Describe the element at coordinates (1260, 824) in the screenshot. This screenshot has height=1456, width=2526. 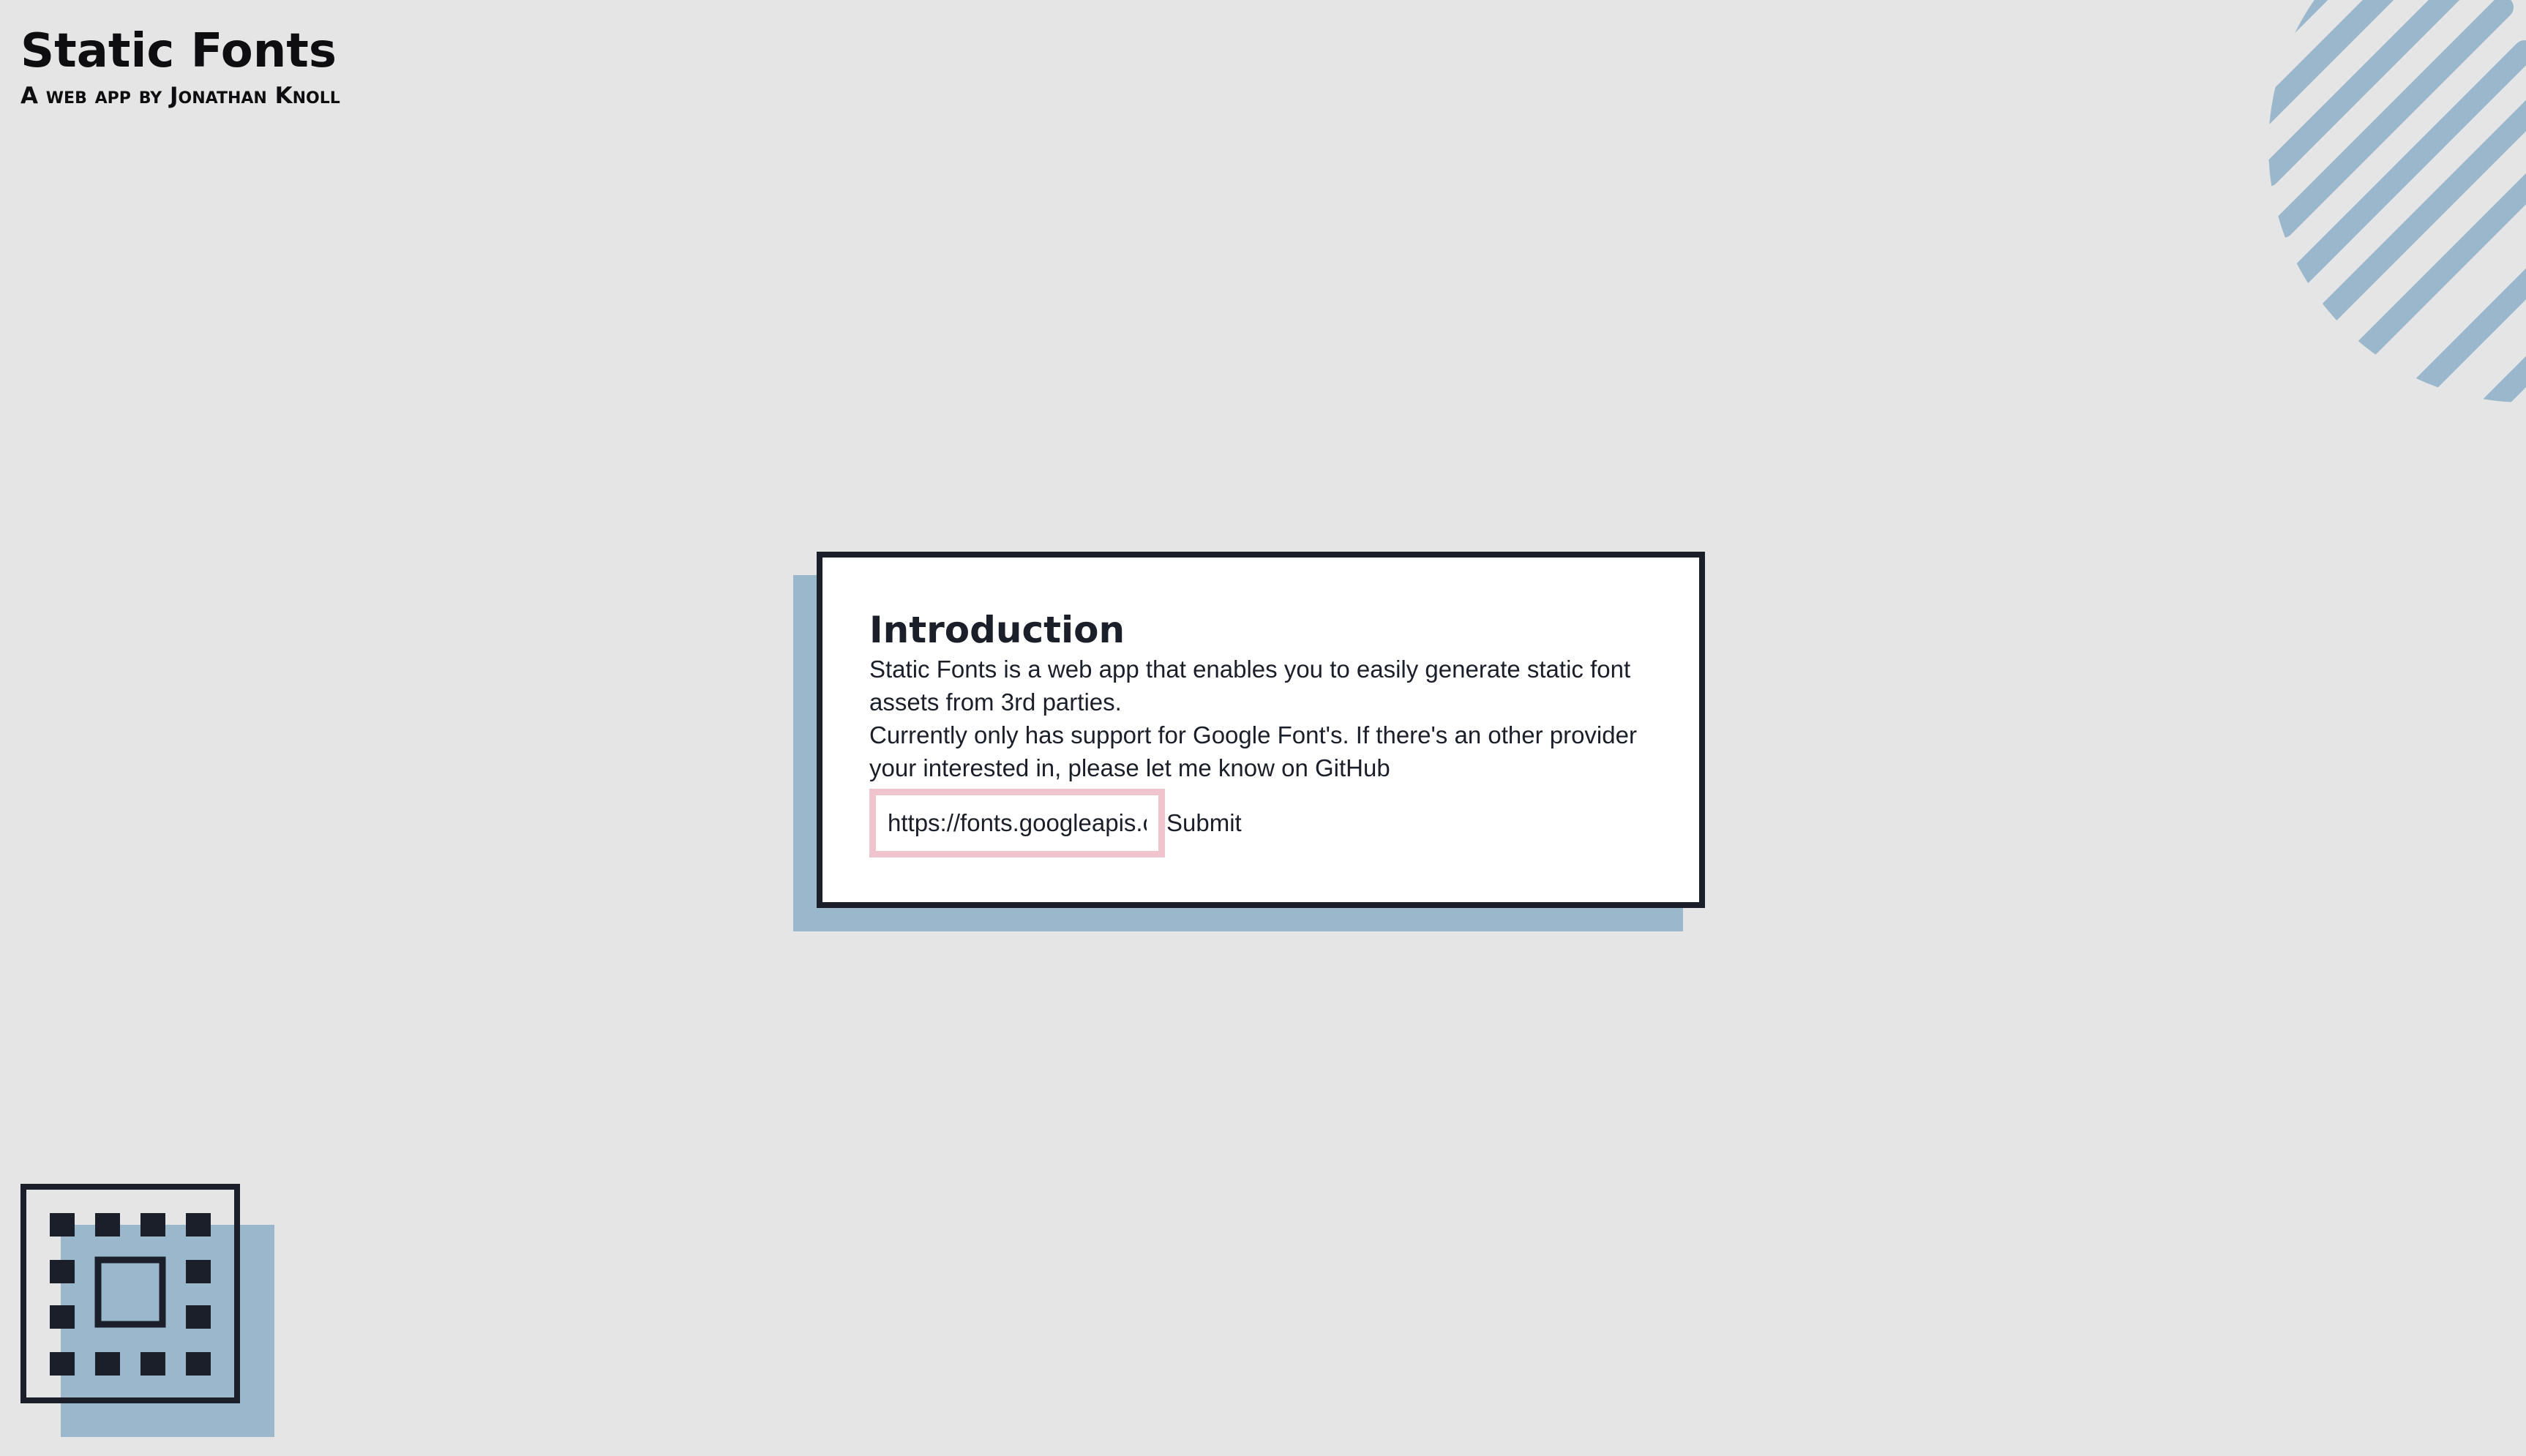
I see `font-url-form: Submit` at that location.